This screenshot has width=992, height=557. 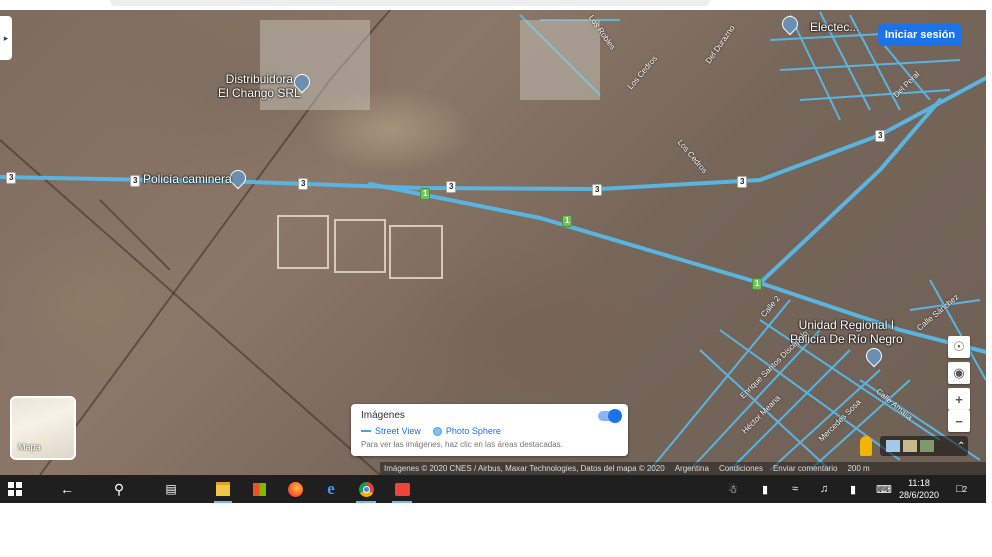 I want to click on edge-icon: e, so click(x=331, y=489).